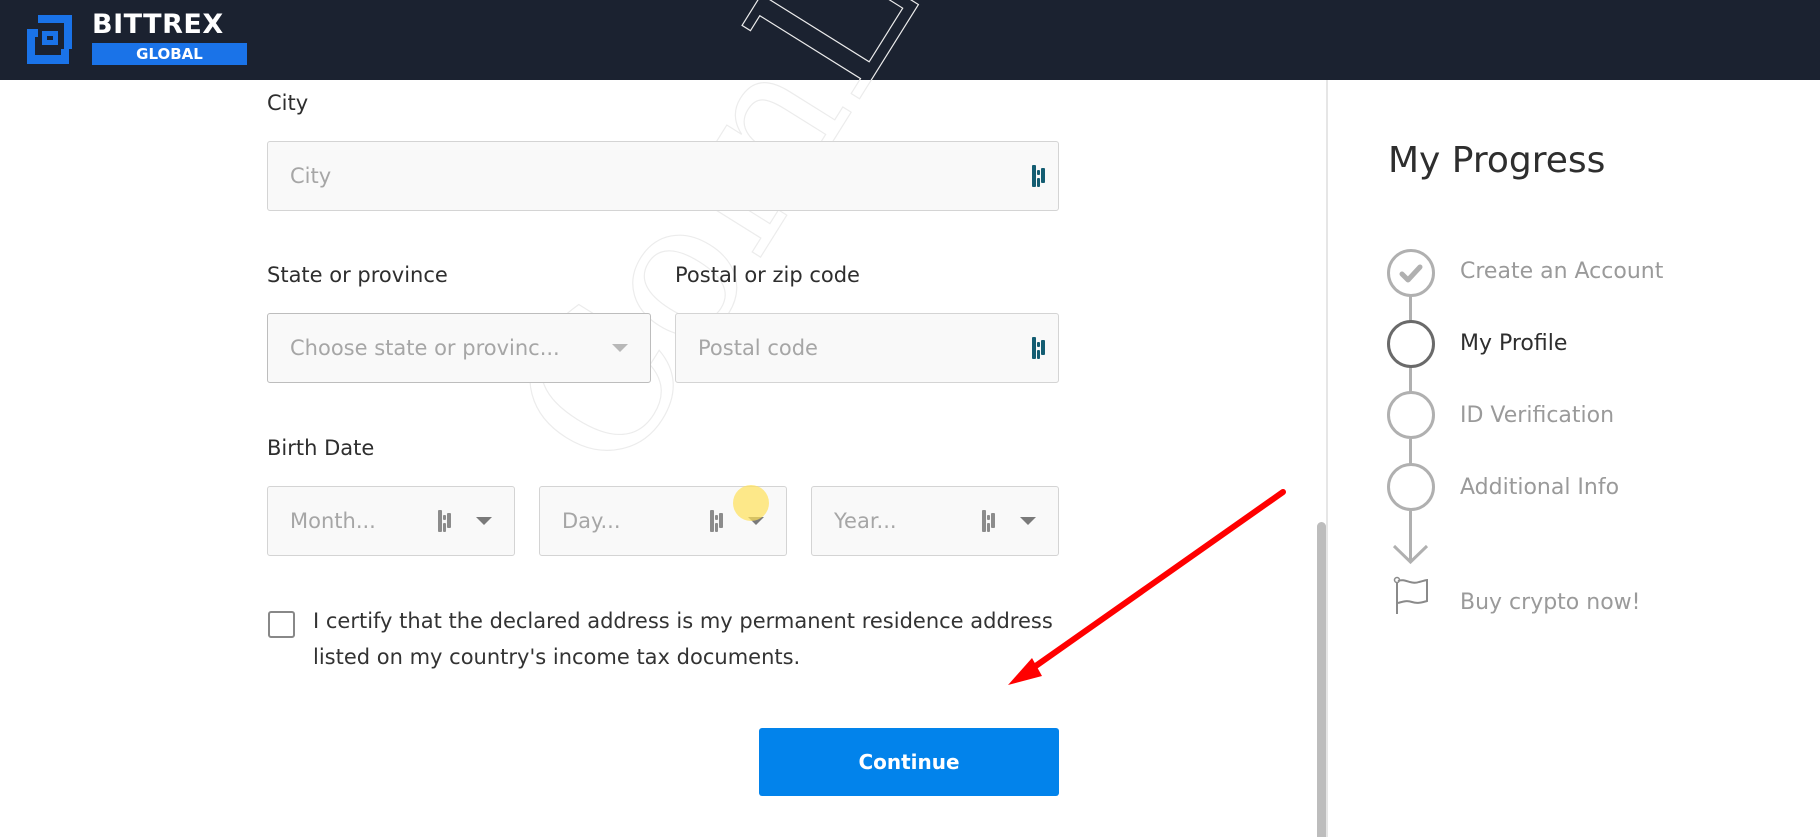  Describe the element at coordinates (281, 624) in the screenshot. I see `certify-checkbox` at that location.